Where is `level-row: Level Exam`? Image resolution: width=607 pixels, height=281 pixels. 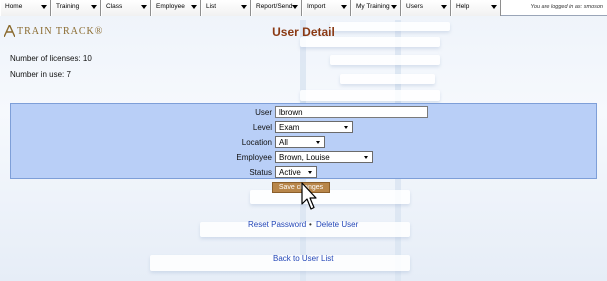 level-row: Level Exam is located at coordinates (304, 127).